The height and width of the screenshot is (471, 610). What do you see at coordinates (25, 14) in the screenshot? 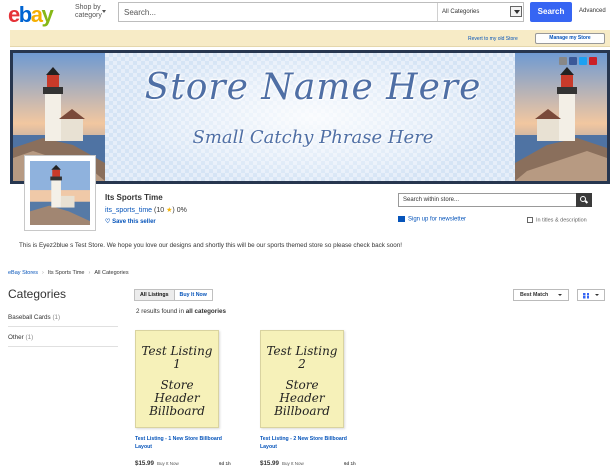
I see `logo-letter-b: b` at bounding box center [25, 14].